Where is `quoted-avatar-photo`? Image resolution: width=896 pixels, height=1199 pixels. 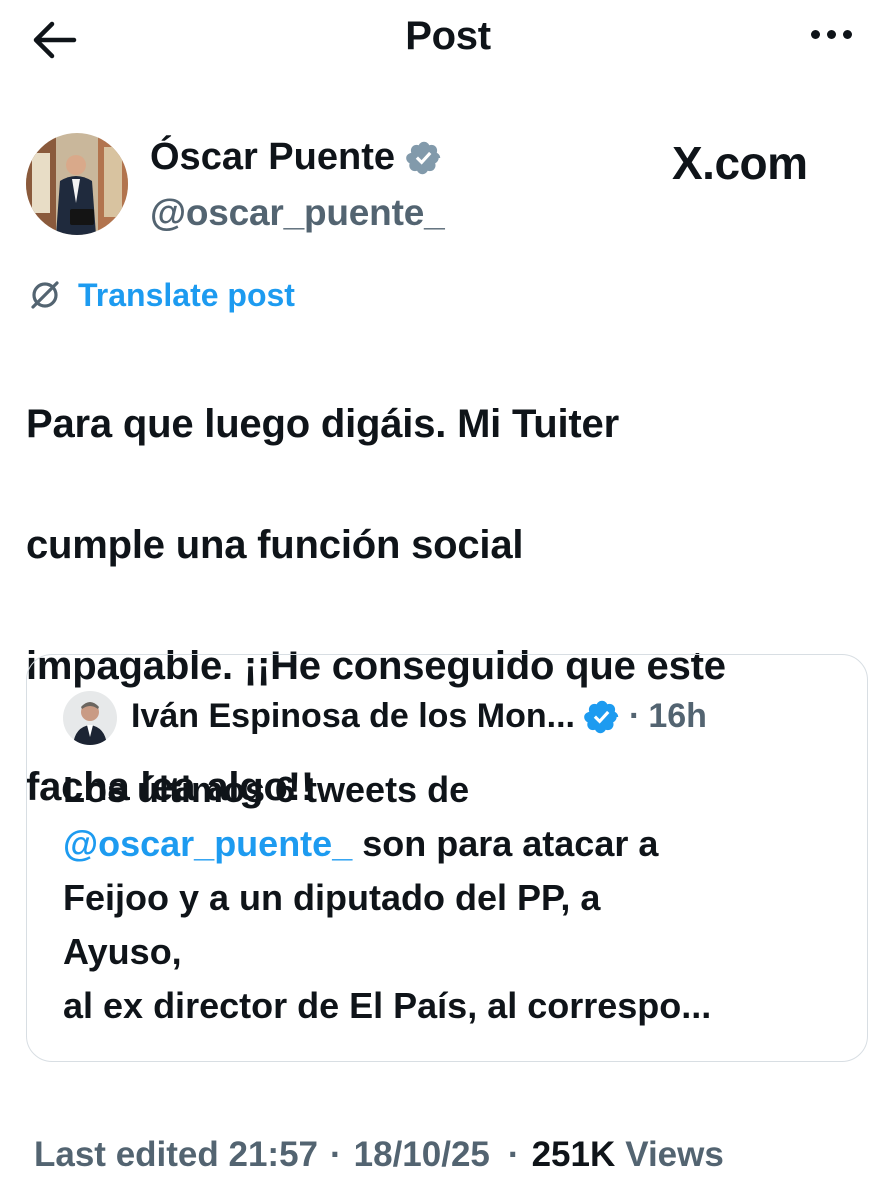
quoted-avatar-photo is located at coordinates (90, 718).